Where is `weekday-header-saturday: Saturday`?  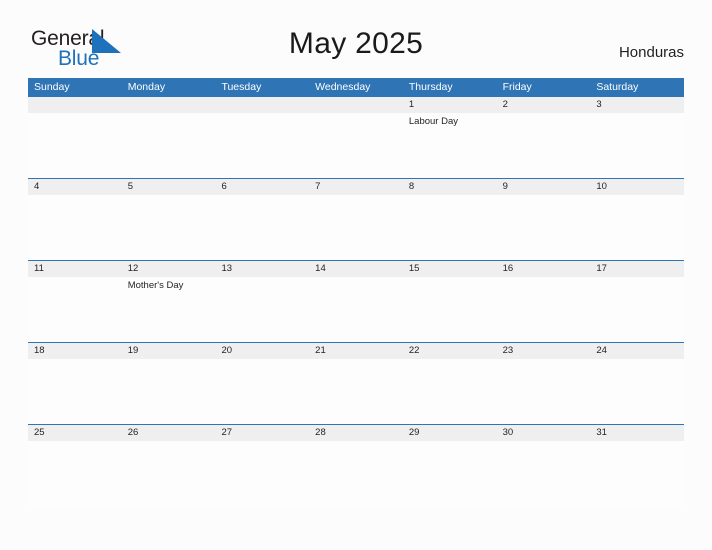
weekday-header-saturday: Saturday is located at coordinates (617, 87).